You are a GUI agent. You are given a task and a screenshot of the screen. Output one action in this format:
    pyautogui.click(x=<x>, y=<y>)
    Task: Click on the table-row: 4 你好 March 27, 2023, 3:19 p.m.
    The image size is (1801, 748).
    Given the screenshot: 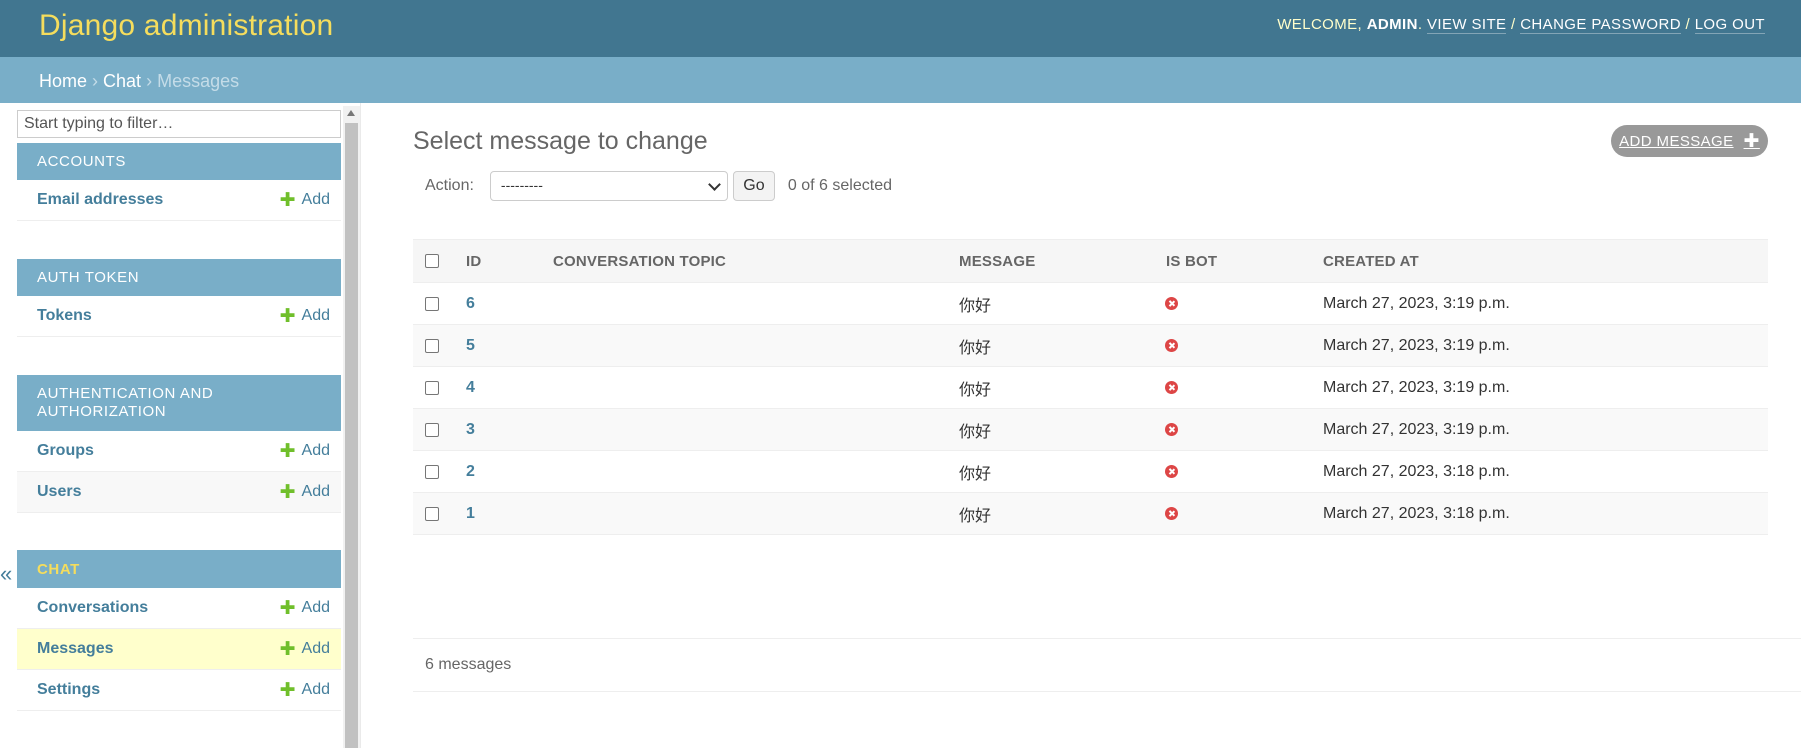 What is the action you would take?
    pyautogui.click(x=1090, y=387)
    